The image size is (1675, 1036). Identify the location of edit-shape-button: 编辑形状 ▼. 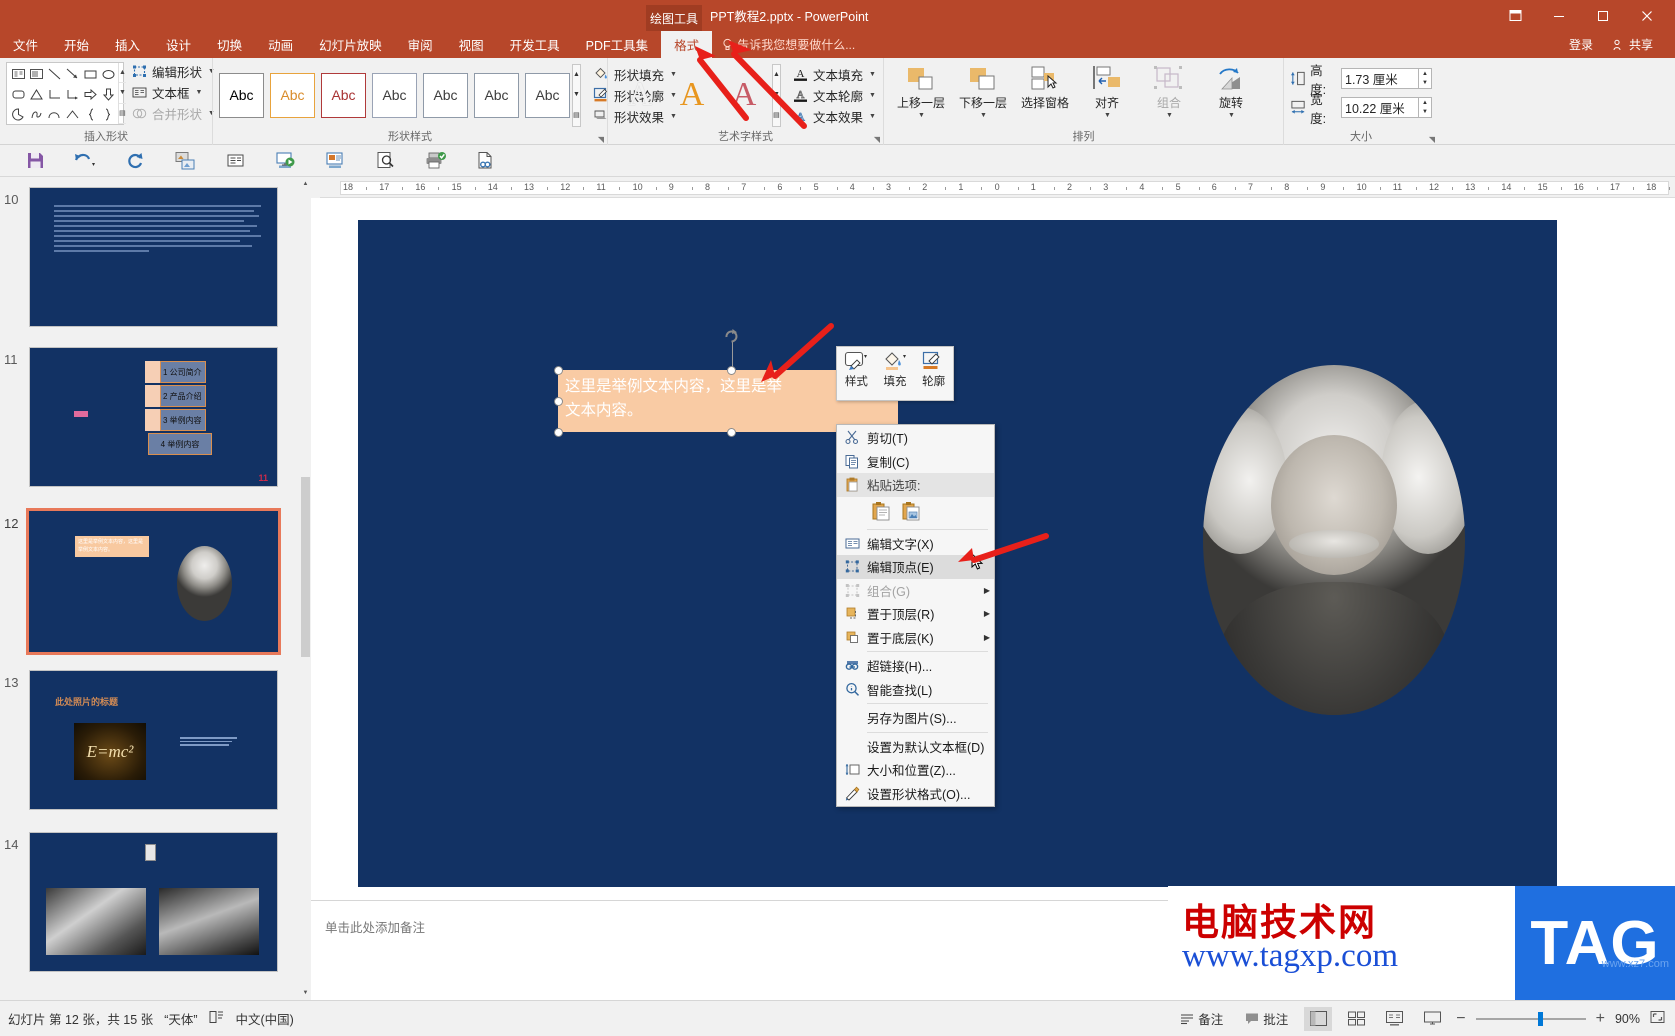
(175, 71).